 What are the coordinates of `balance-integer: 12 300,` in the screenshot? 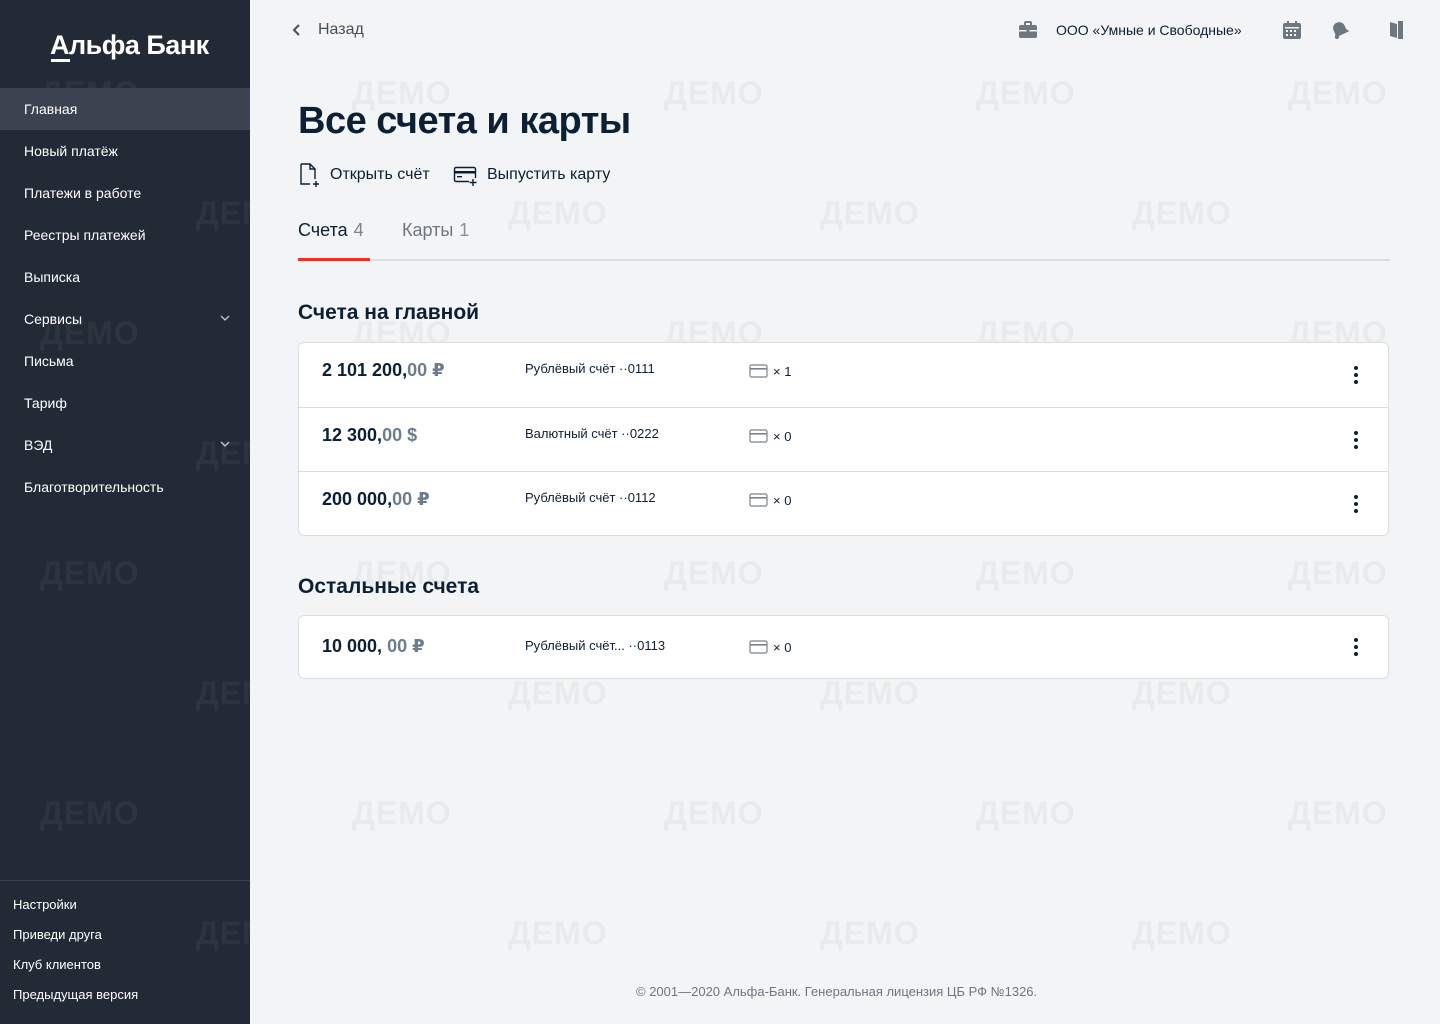 It's located at (352, 435).